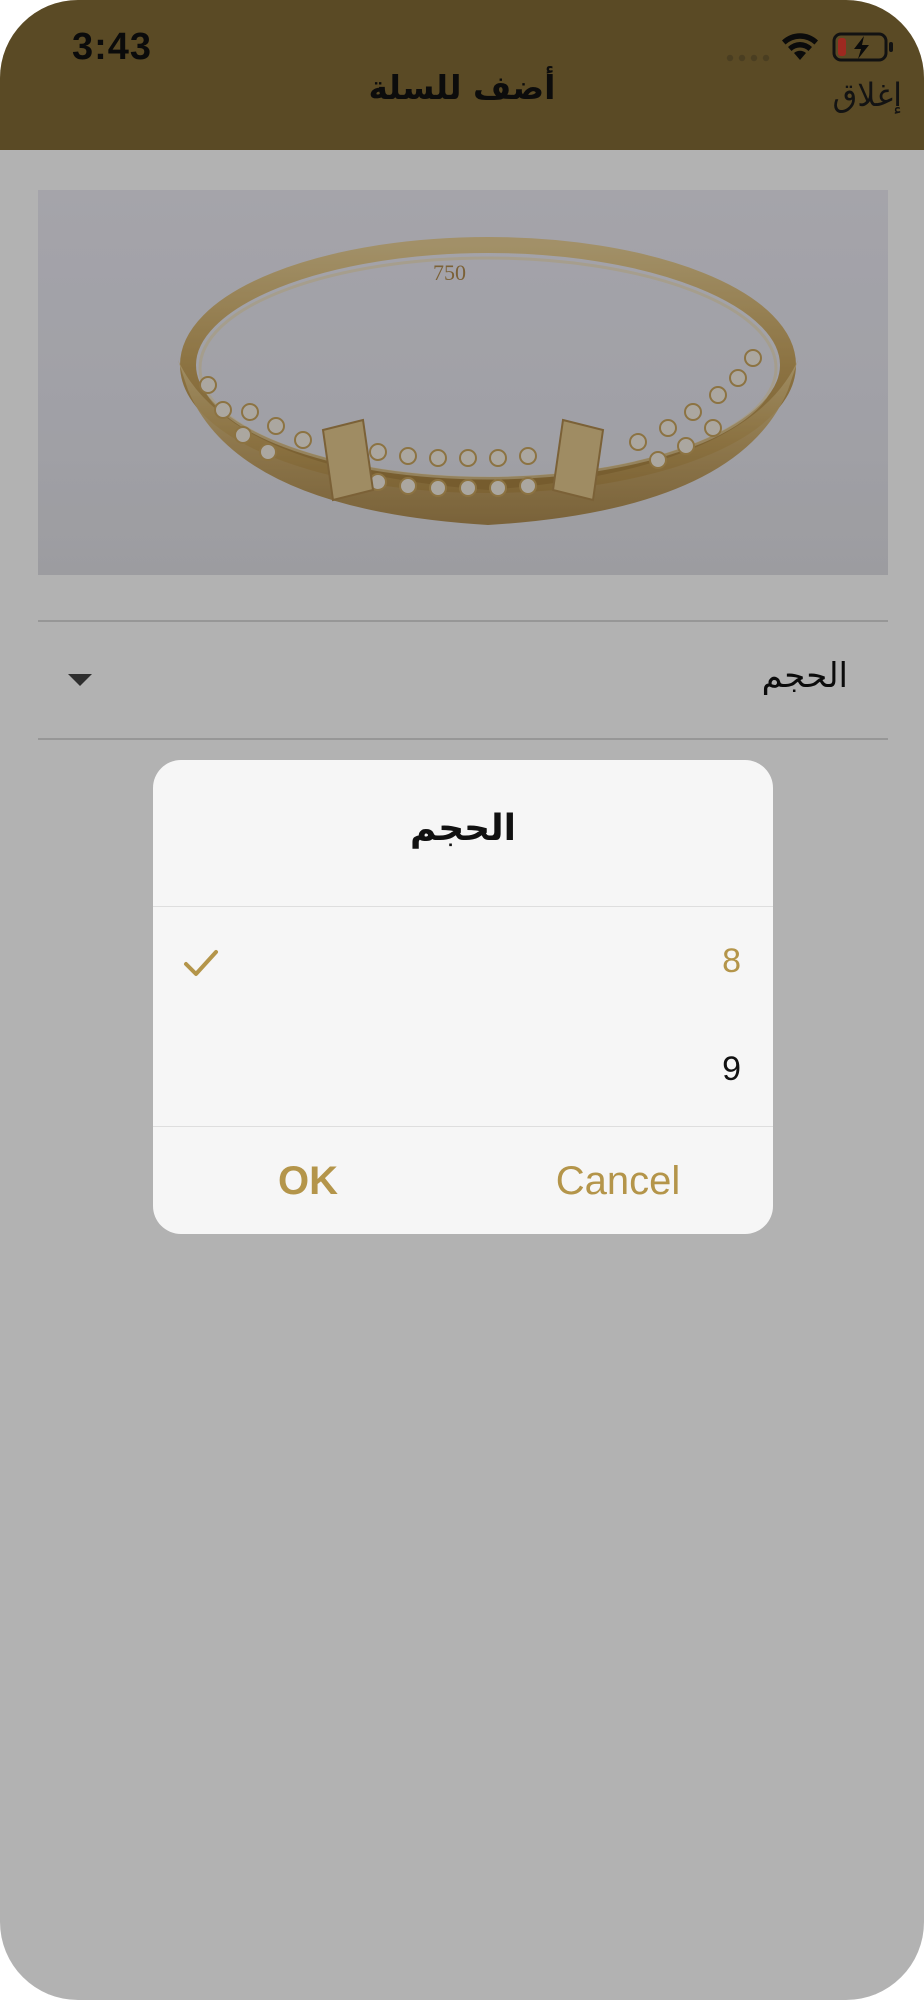 The width and height of the screenshot is (924, 2000). Describe the element at coordinates (731, 1069) in the screenshot. I see `option-label: 9` at that location.